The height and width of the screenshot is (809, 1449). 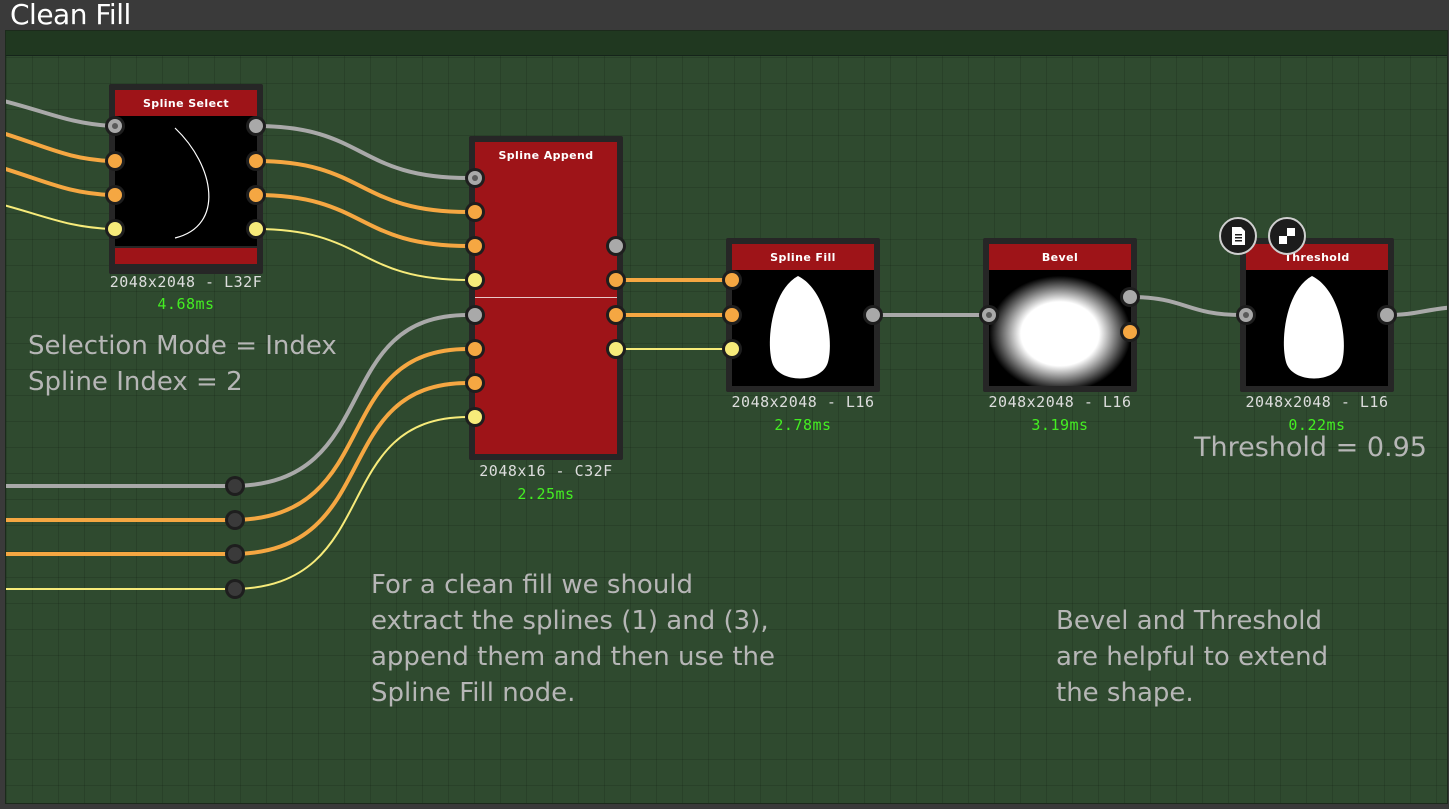 I want to click on bevel-preview-image, so click(x=1060, y=328).